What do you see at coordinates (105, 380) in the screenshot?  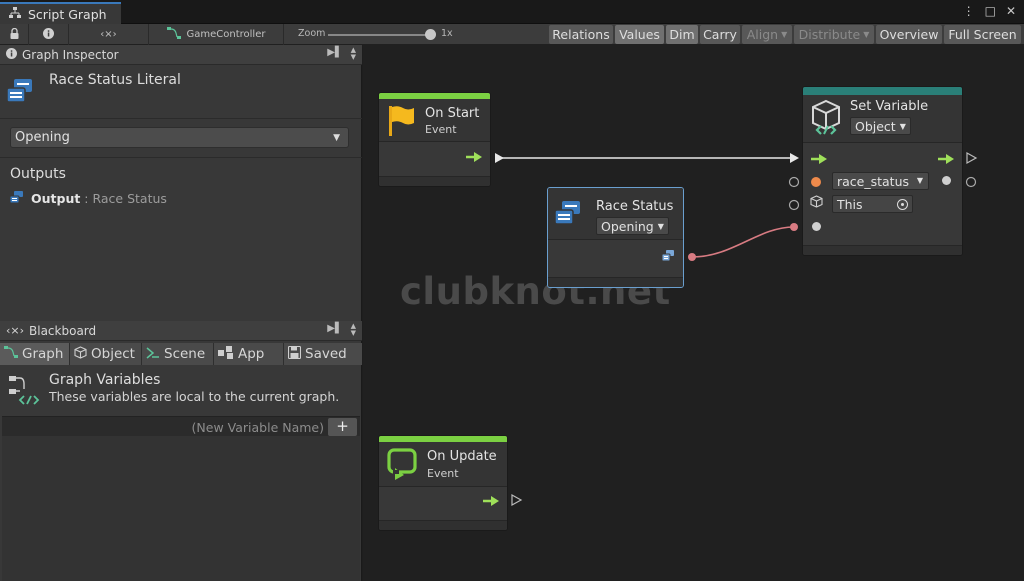 I see `graph-variables-title: Graph Variables` at bounding box center [105, 380].